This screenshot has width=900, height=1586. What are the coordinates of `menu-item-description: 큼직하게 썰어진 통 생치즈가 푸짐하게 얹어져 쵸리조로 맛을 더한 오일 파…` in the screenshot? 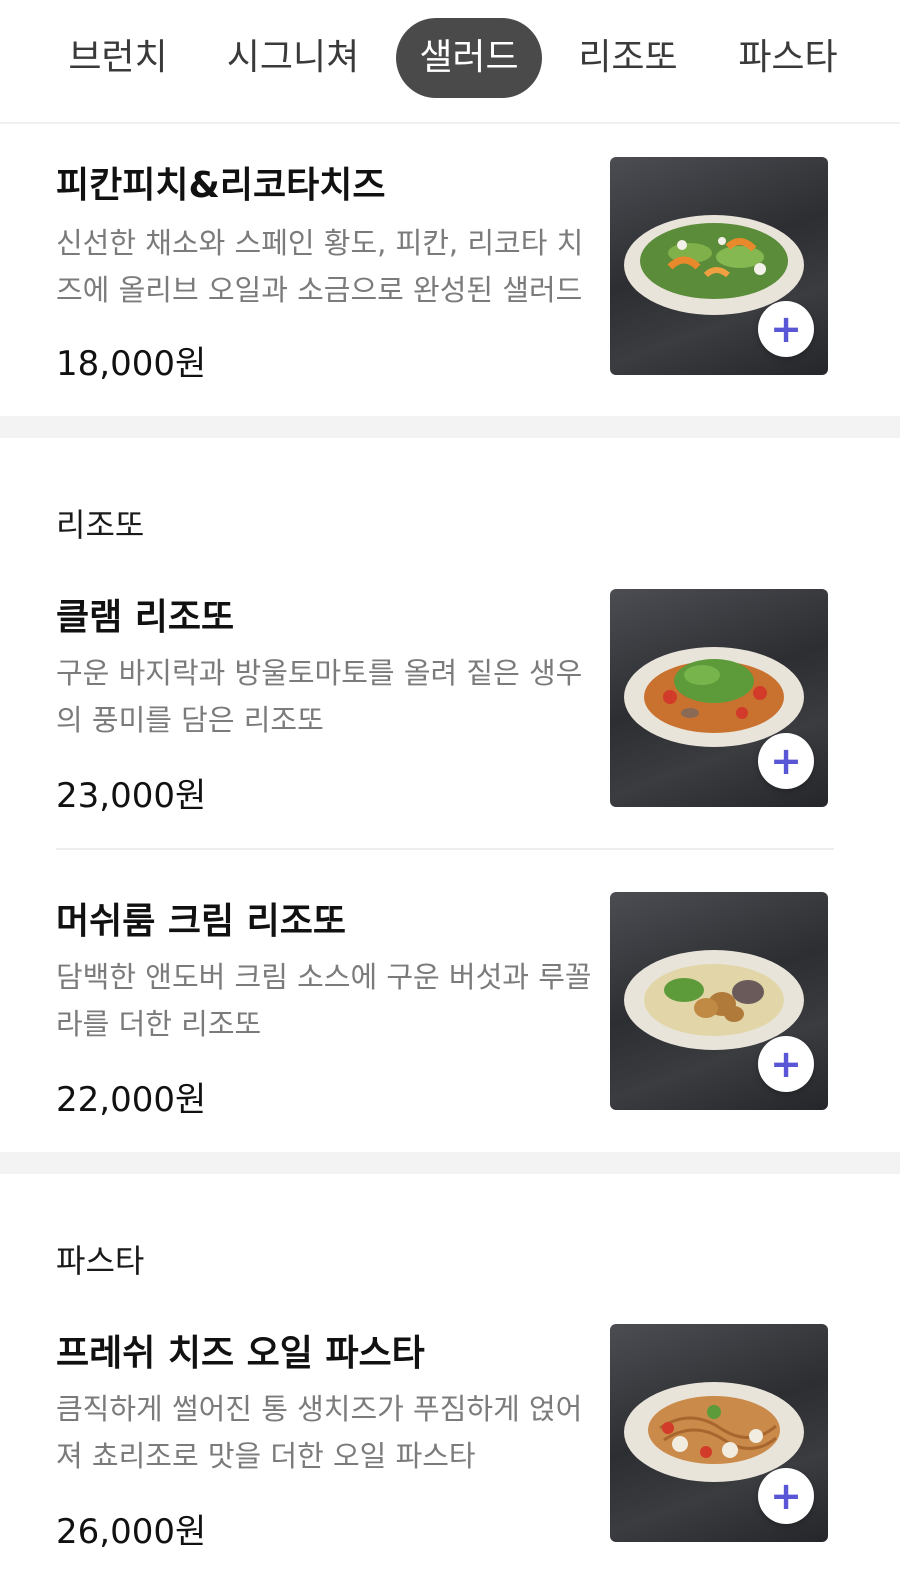 It's located at (319, 1432).